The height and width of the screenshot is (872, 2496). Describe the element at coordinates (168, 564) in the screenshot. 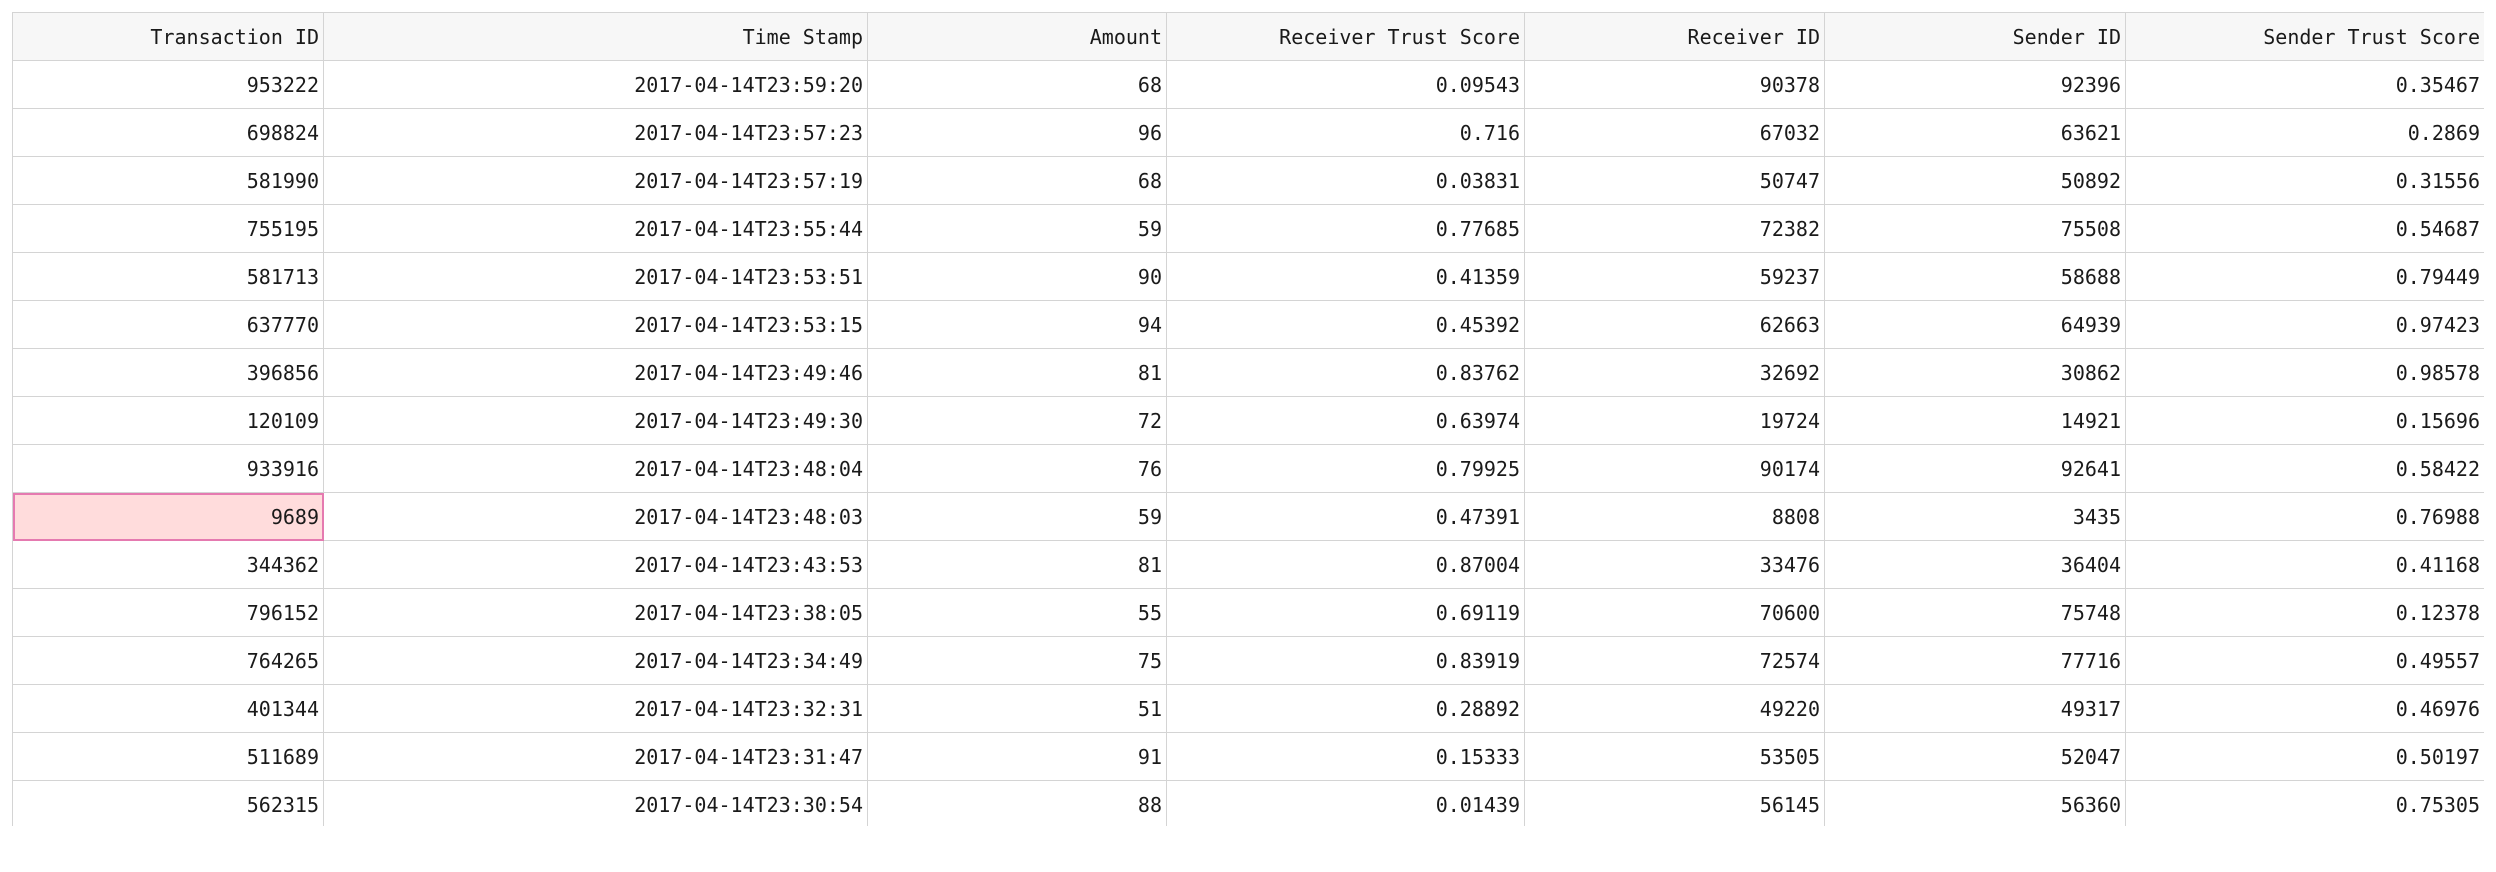

I see `cell-transaction-id: 344362` at that location.